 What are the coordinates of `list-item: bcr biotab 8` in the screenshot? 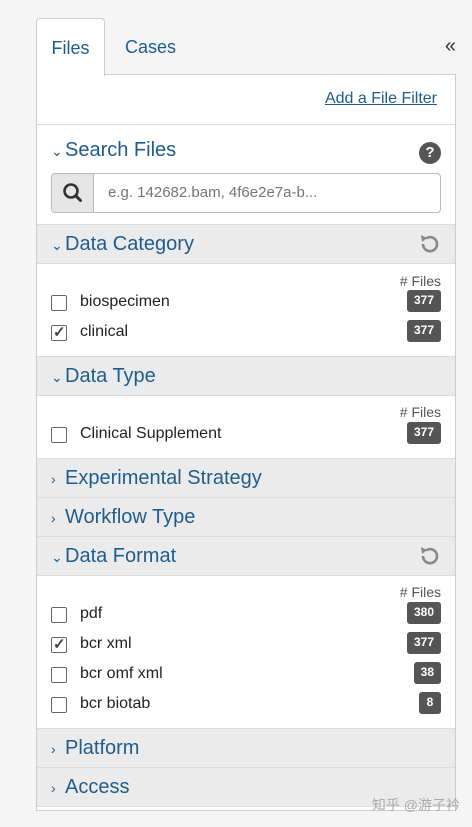 It's located at (246, 704).